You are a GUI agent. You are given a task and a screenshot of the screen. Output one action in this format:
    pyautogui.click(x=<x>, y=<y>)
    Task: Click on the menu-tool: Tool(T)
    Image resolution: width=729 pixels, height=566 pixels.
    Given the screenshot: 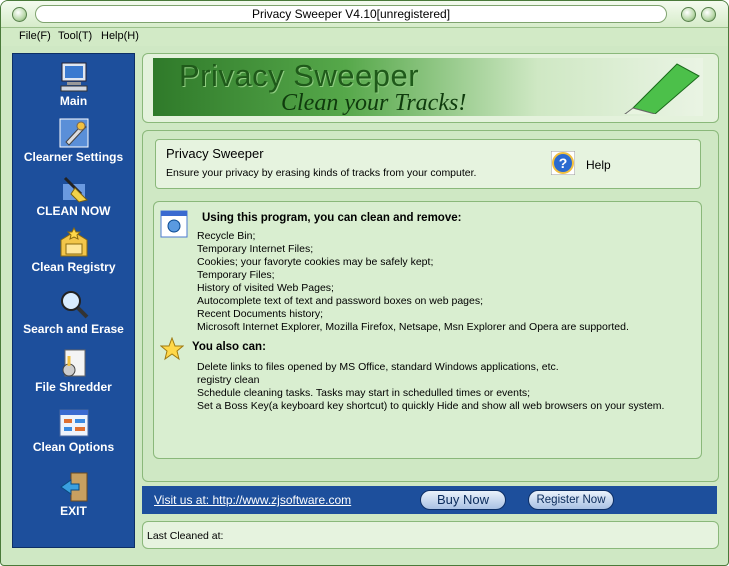 What is the action you would take?
    pyautogui.click(x=75, y=36)
    